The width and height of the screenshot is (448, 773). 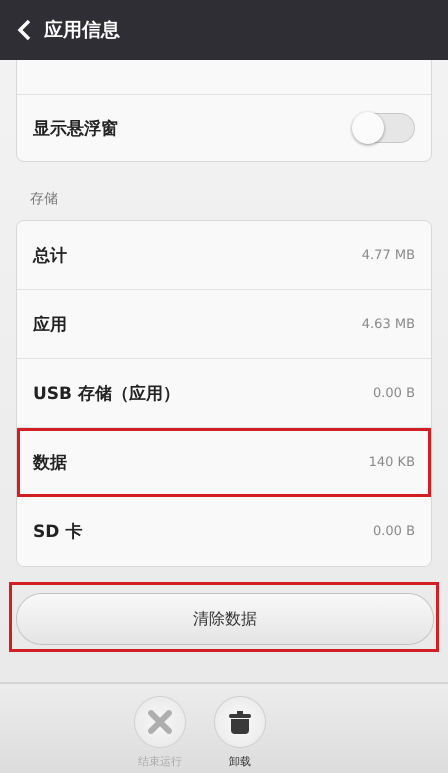 I want to click on storage-label: 总计, so click(x=50, y=255).